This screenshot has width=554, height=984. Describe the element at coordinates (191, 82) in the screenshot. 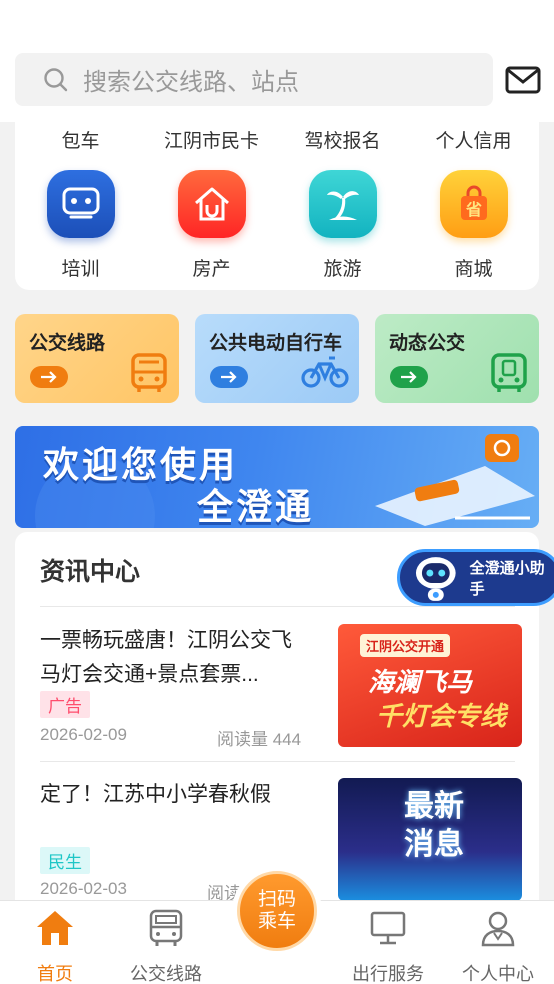

I see `search-placeholder: 搜索公交线路、站点` at that location.